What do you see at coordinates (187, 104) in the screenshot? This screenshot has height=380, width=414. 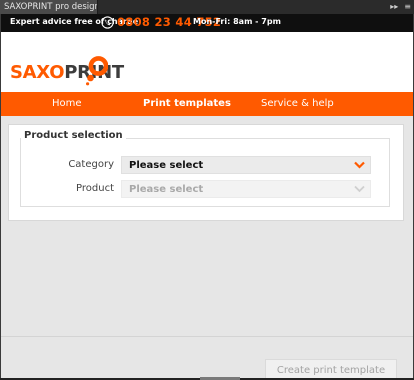 I see `nav-print-templates: Print templates` at bounding box center [187, 104].